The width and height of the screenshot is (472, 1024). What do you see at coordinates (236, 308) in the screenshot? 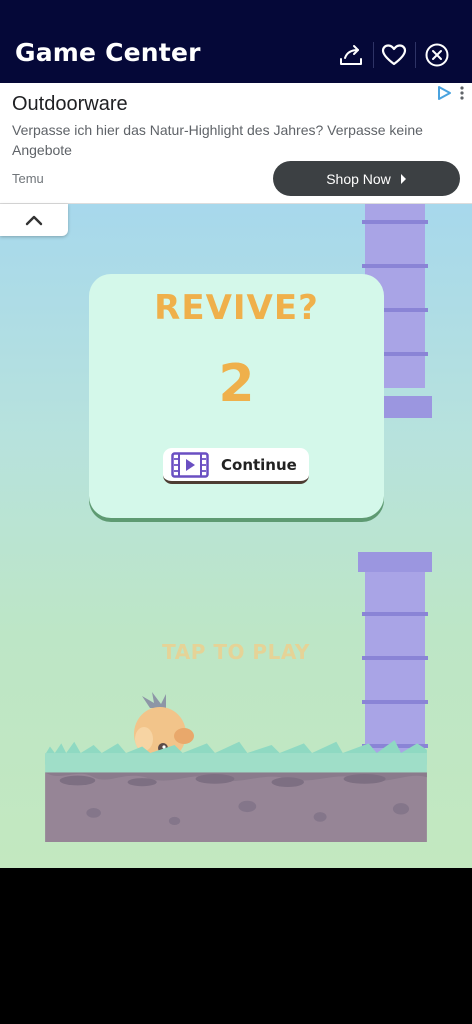
I see `revive-title: REVIVE?` at bounding box center [236, 308].